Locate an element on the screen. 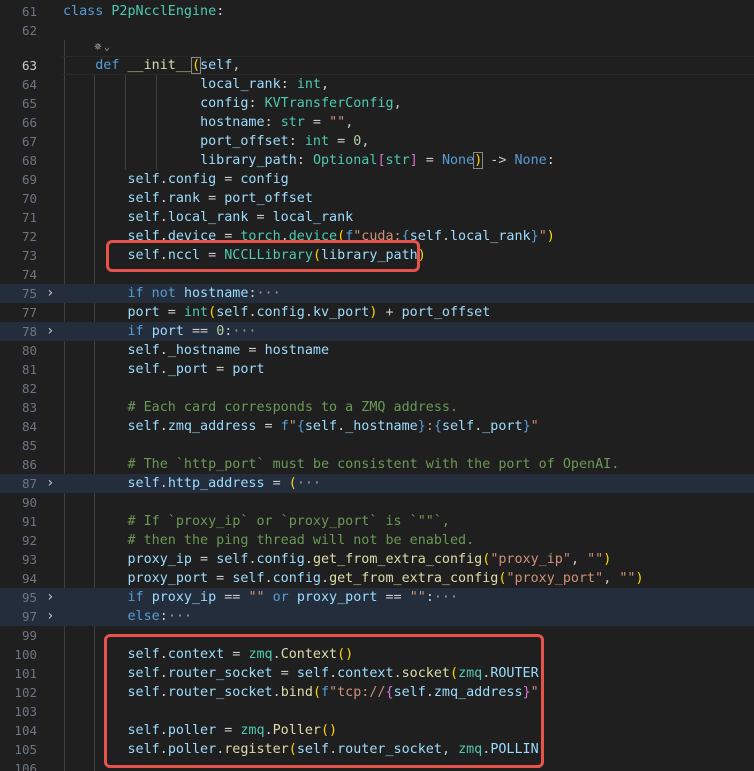 The height and width of the screenshot is (771, 754). line-number: 92 is located at coordinates (29, 540).